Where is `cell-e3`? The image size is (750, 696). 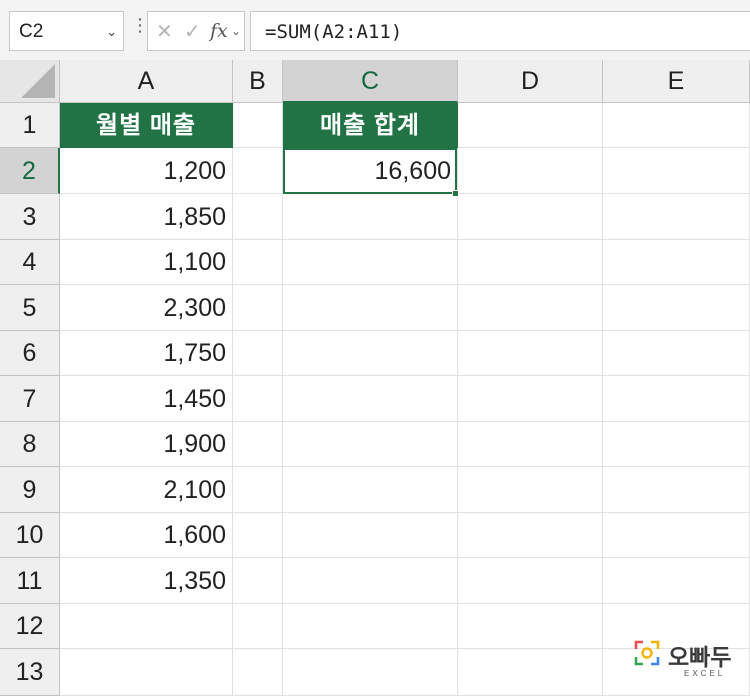 cell-e3 is located at coordinates (676, 217).